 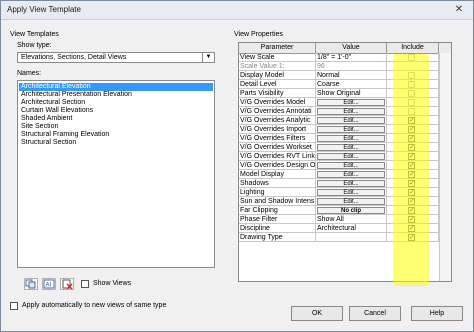 What do you see at coordinates (351, 93) in the screenshot?
I see `value-cell: Show Original` at bounding box center [351, 93].